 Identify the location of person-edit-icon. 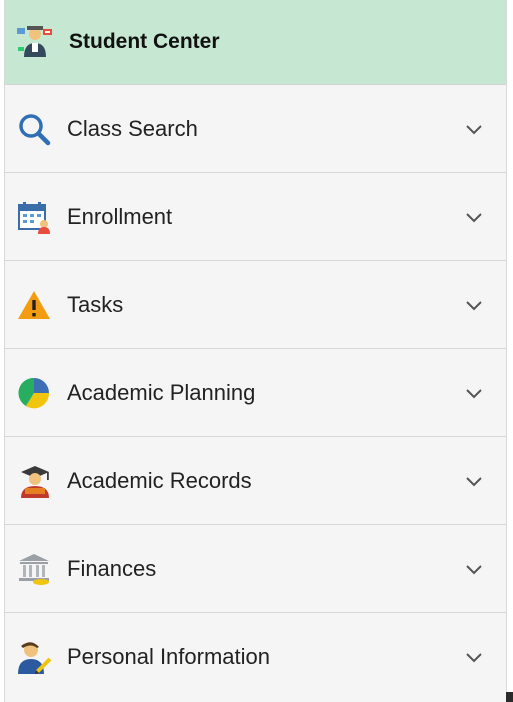
(37, 657).